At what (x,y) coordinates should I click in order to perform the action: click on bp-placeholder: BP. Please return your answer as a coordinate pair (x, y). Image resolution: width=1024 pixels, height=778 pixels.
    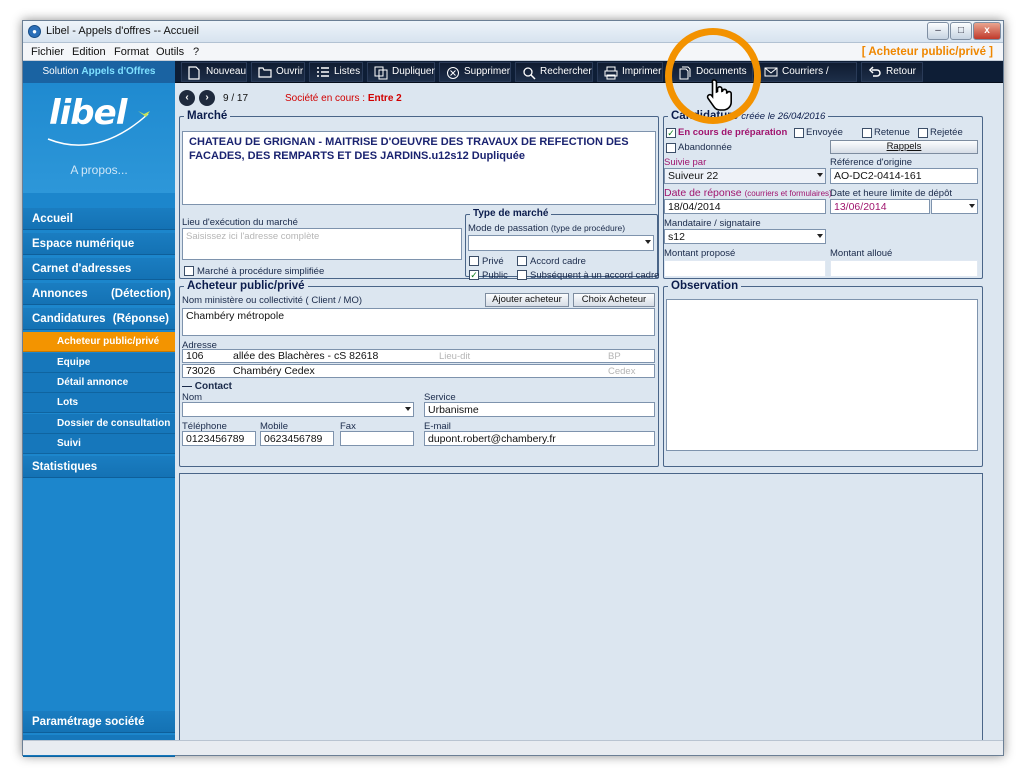
    Looking at the image, I should click on (614, 356).